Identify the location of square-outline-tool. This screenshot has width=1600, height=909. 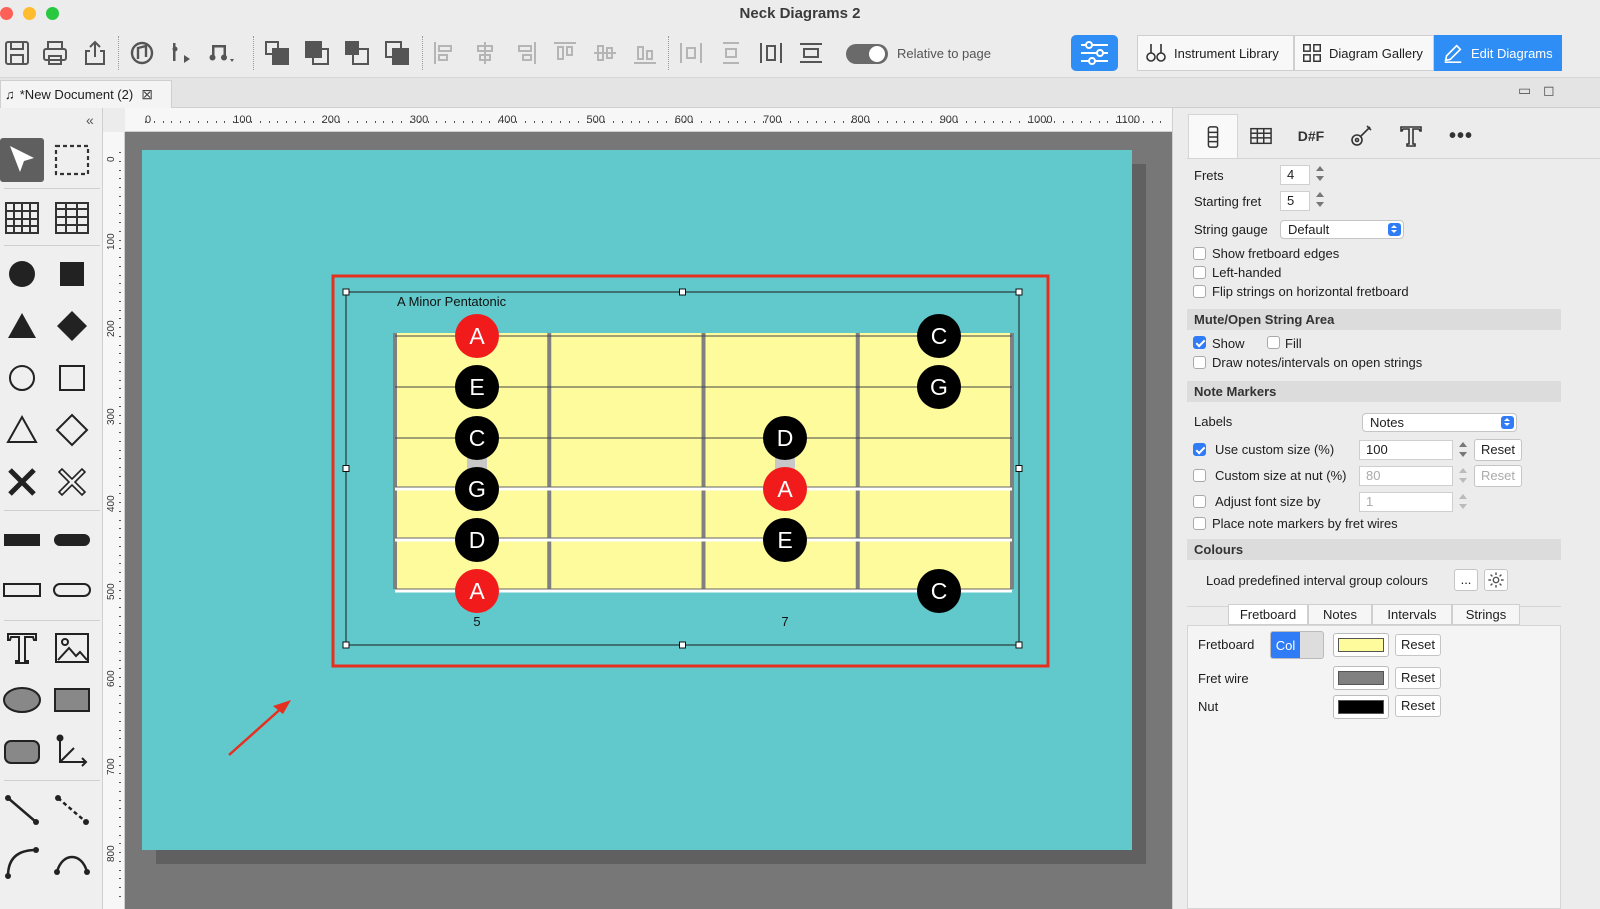
(72, 378).